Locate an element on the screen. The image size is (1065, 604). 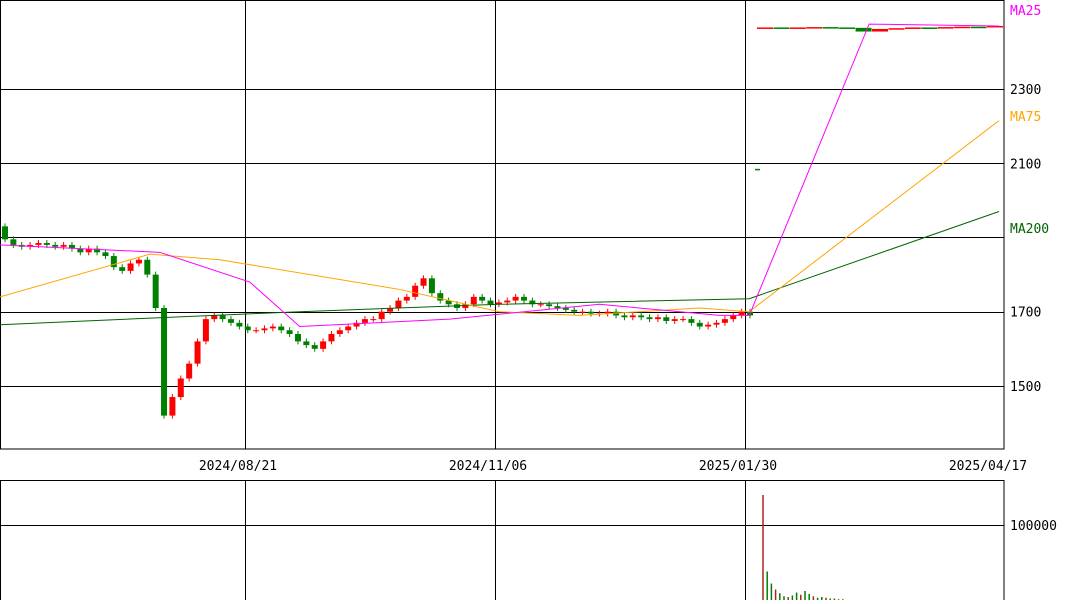
y-tick-label: 1700 is located at coordinates (1025, 313).